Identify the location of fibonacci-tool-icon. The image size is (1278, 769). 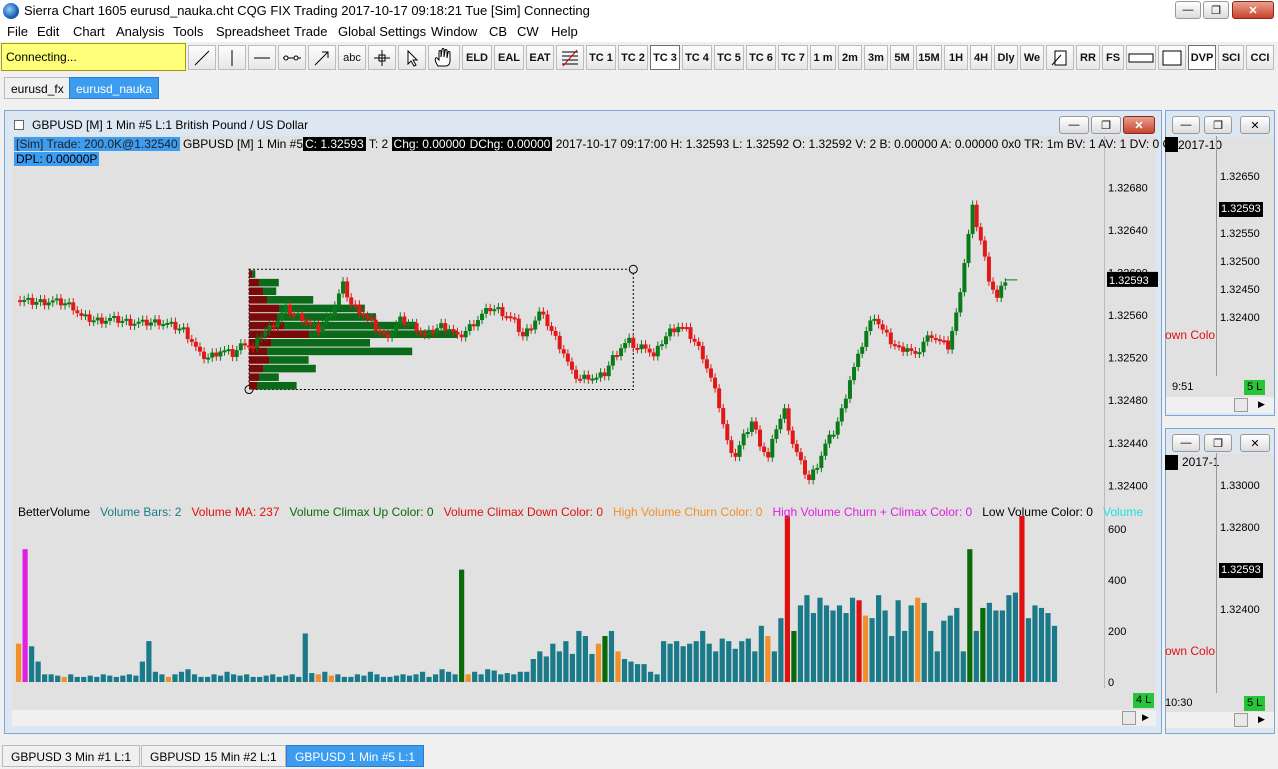
(570, 57).